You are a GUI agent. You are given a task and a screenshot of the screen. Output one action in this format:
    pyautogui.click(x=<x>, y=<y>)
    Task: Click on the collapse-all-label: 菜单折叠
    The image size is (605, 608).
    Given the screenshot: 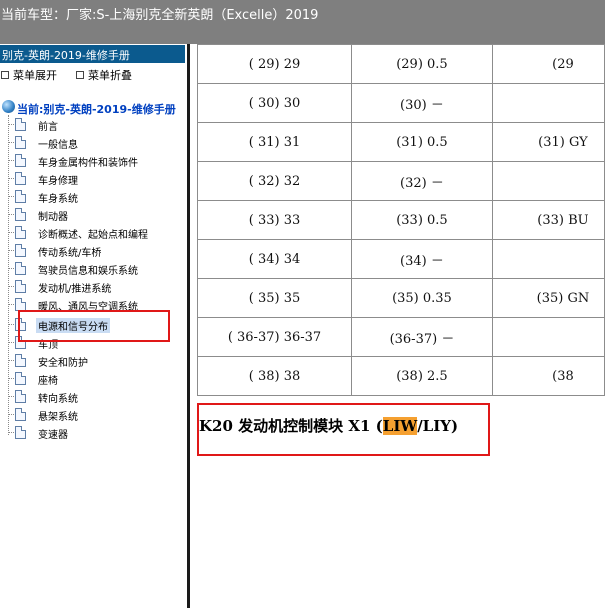 What is the action you would take?
    pyautogui.click(x=110, y=75)
    